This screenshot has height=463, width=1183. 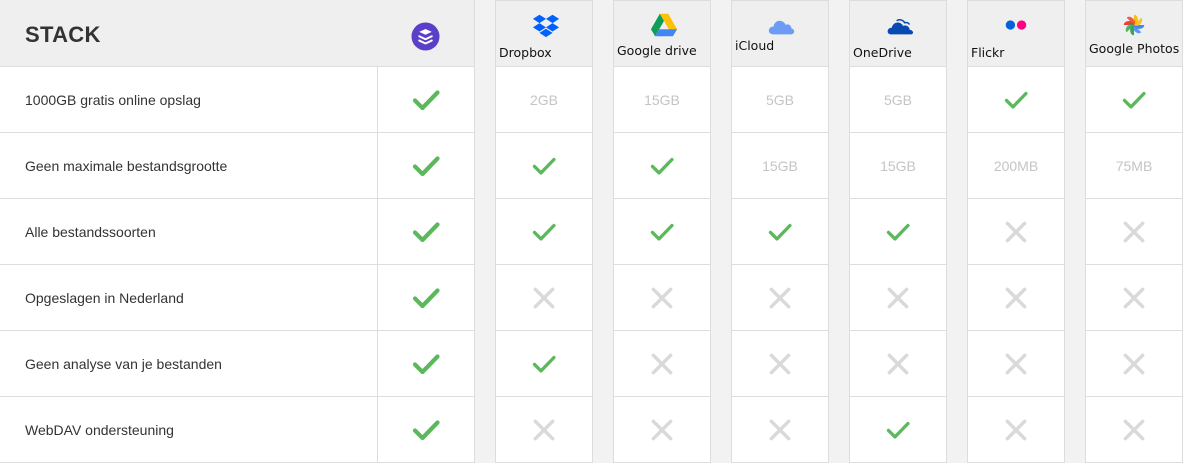 What do you see at coordinates (425, 36) in the screenshot?
I see `stack-logo-icon` at bounding box center [425, 36].